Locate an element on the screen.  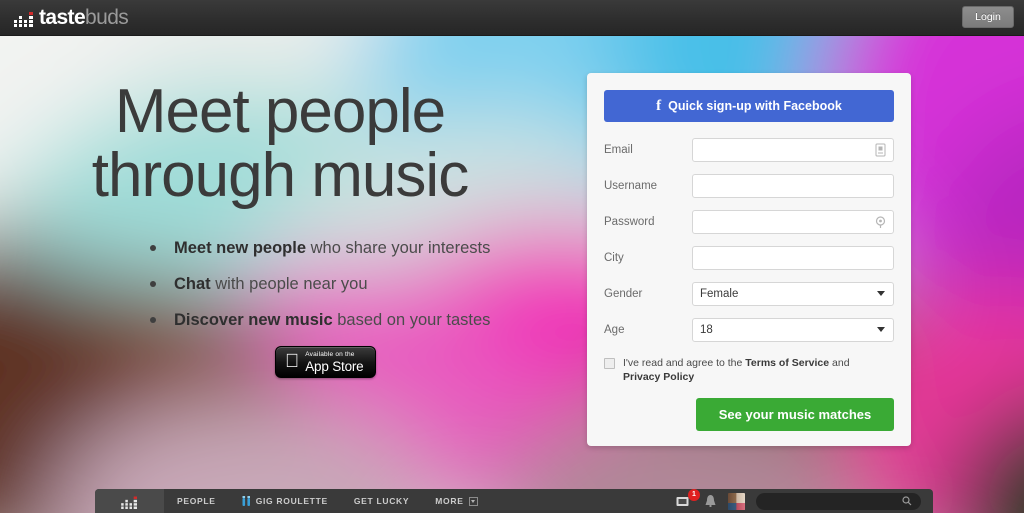
search-input is located at coordinates (838, 501).